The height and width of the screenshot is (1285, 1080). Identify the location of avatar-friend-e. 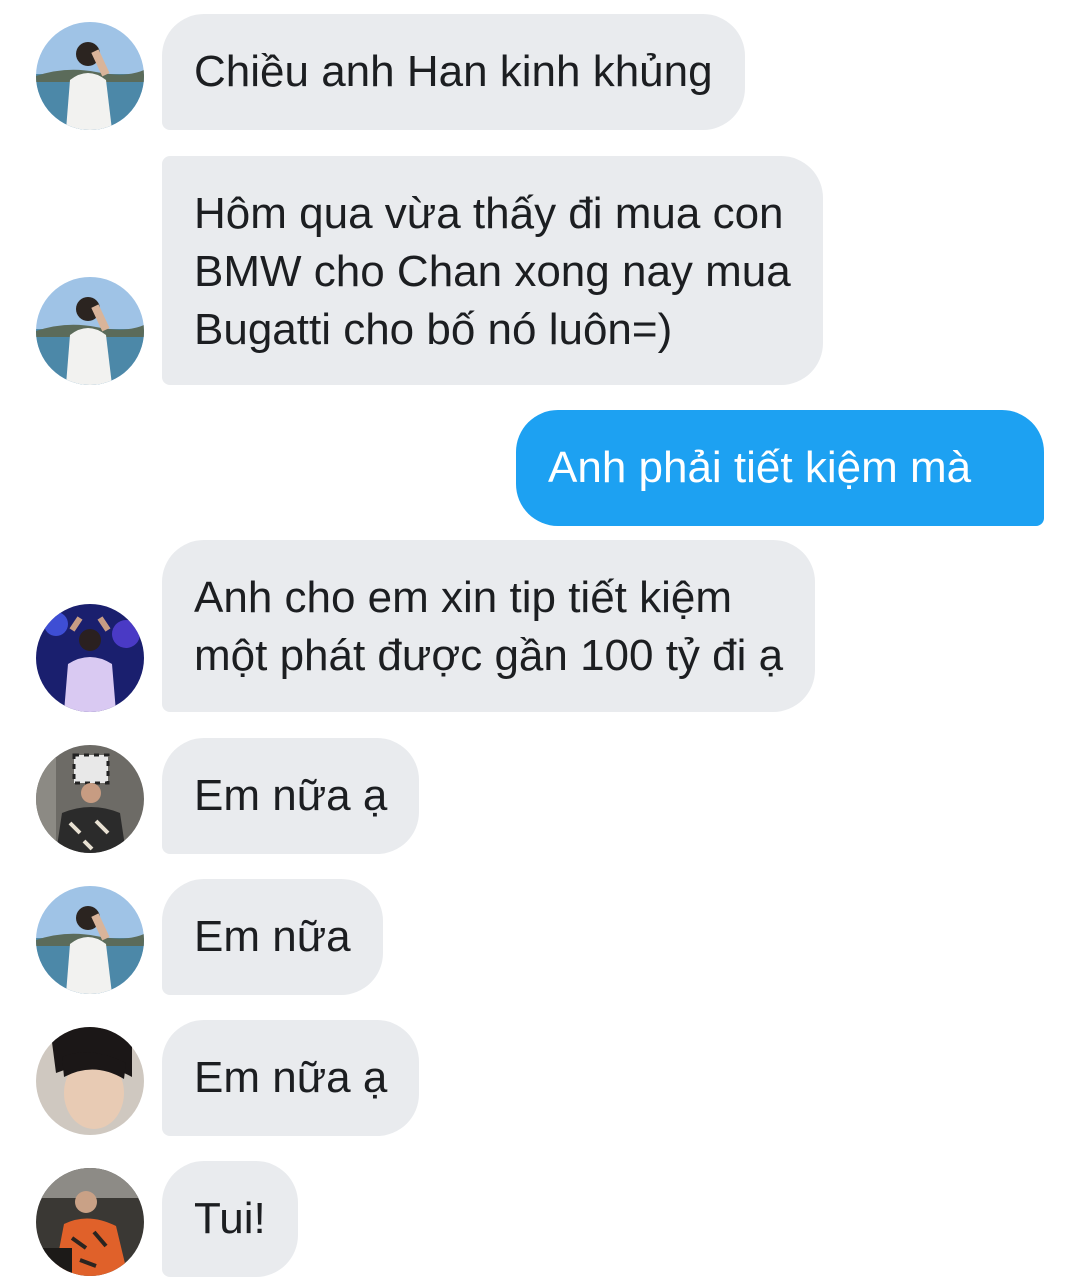
(90, 1222).